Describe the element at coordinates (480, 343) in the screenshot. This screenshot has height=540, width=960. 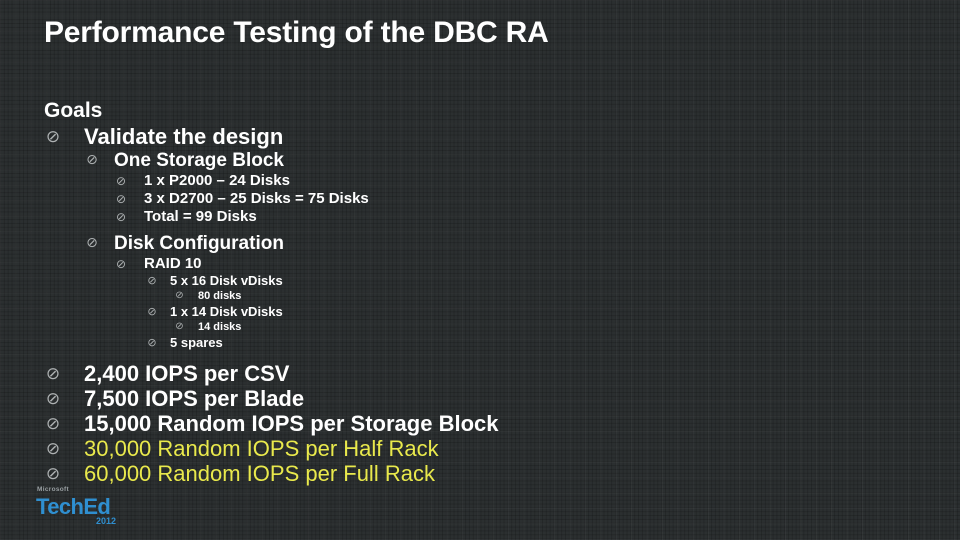
I see `outline-item-5-spares: ⊘ 5 spares` at that location.